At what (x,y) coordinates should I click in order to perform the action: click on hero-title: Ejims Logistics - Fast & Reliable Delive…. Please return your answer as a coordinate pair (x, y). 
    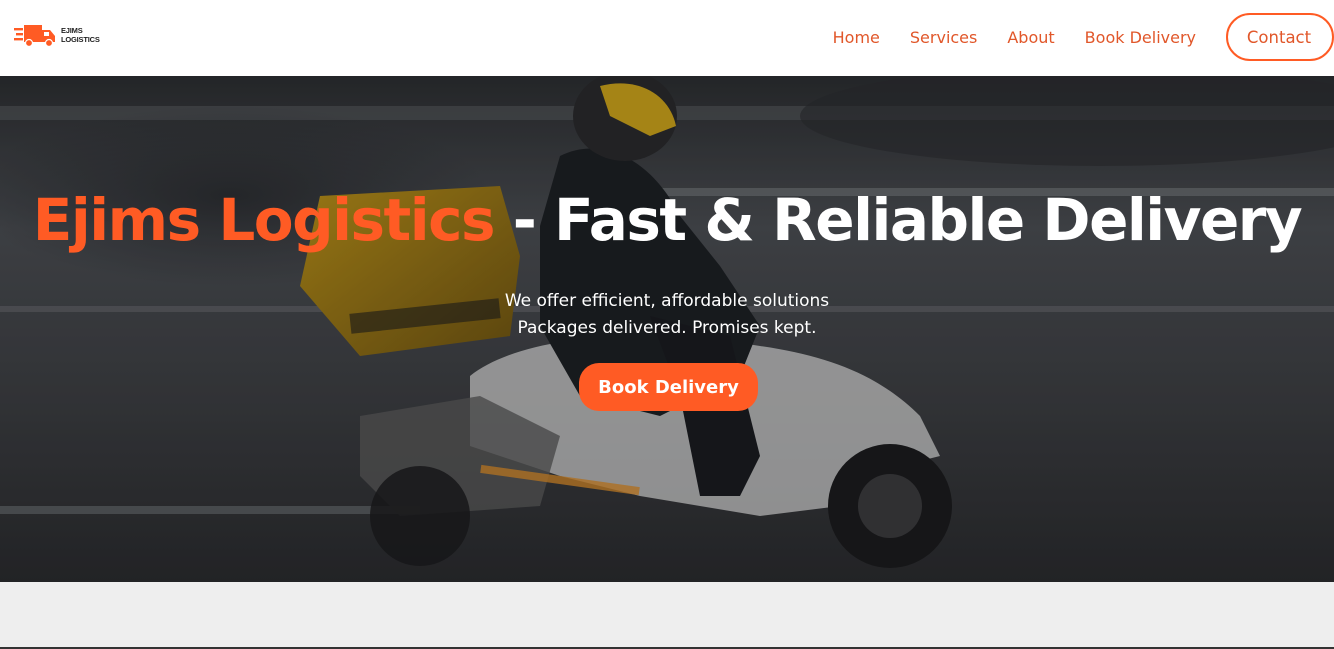
    Looking at the image, I should click on (667, 220).